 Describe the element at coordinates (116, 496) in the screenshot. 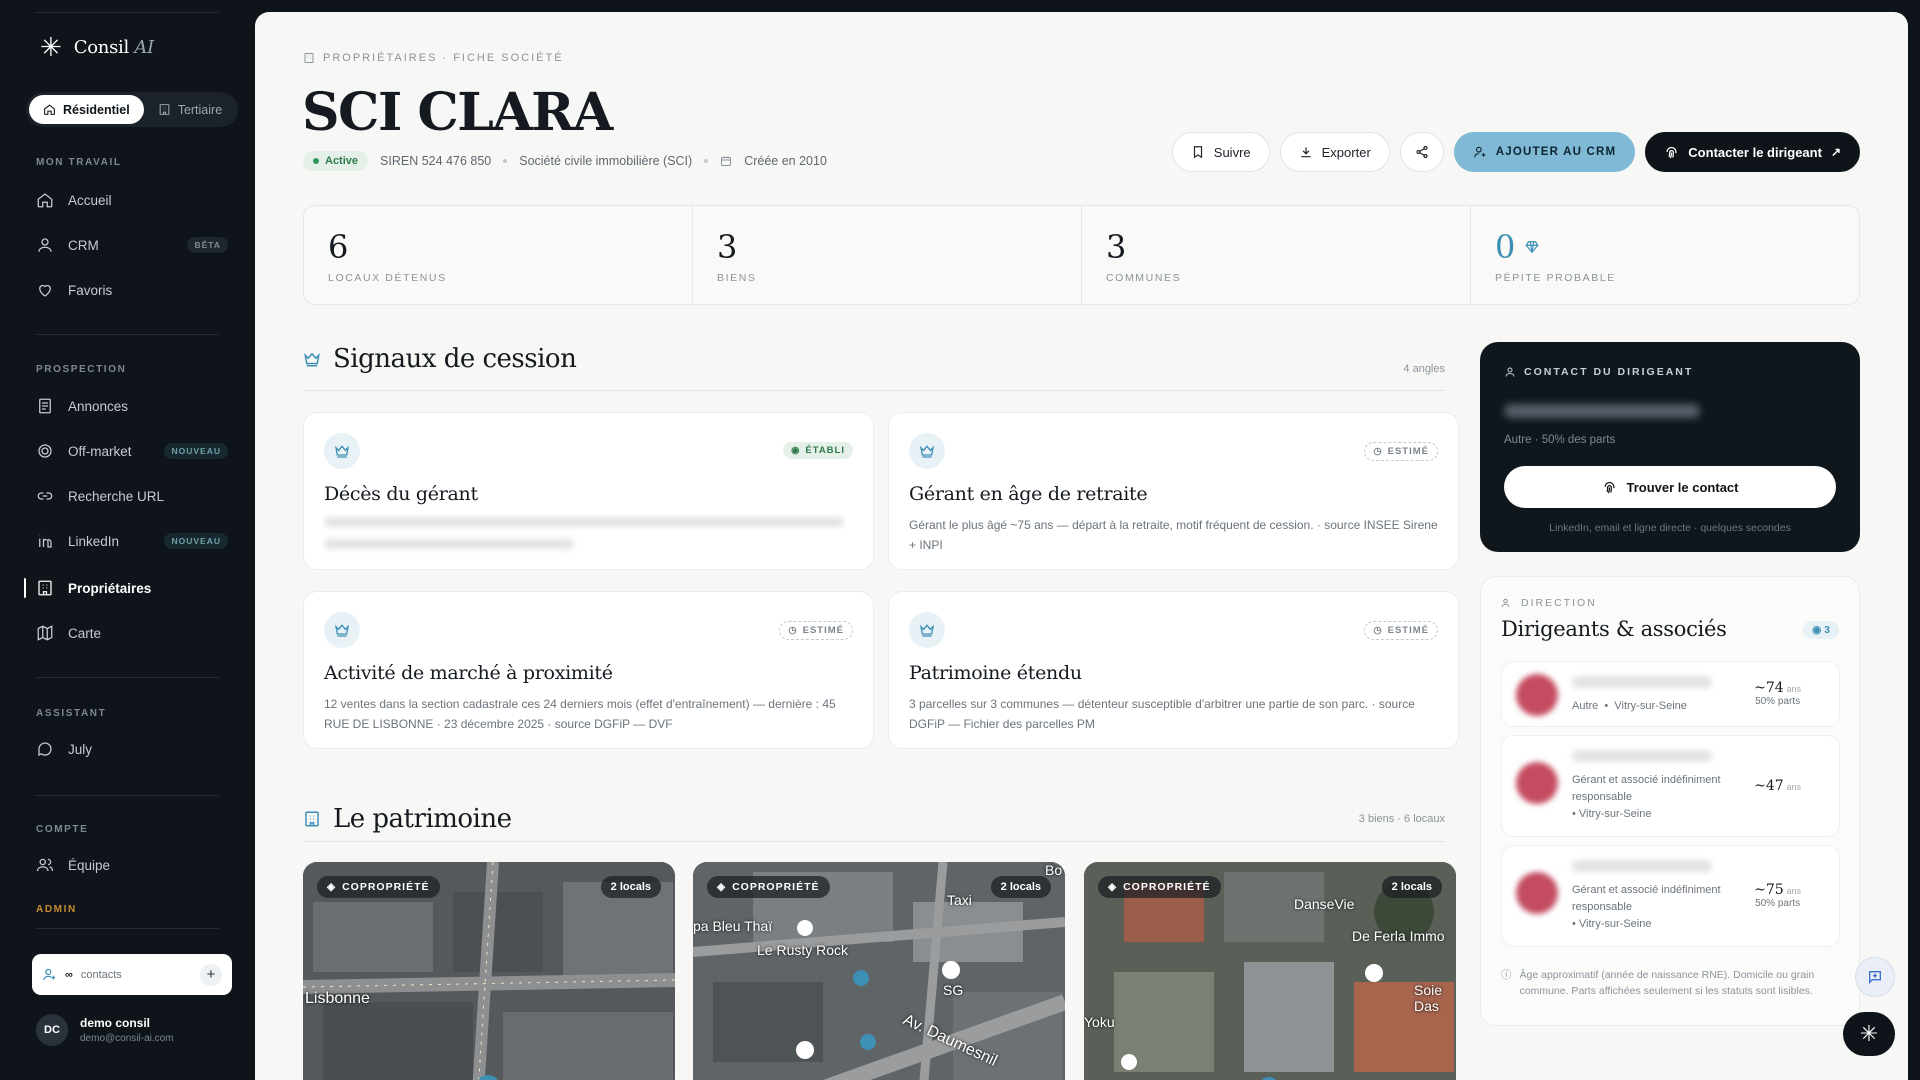

I see `nav-recherche-label: Recherche URL` at that location.